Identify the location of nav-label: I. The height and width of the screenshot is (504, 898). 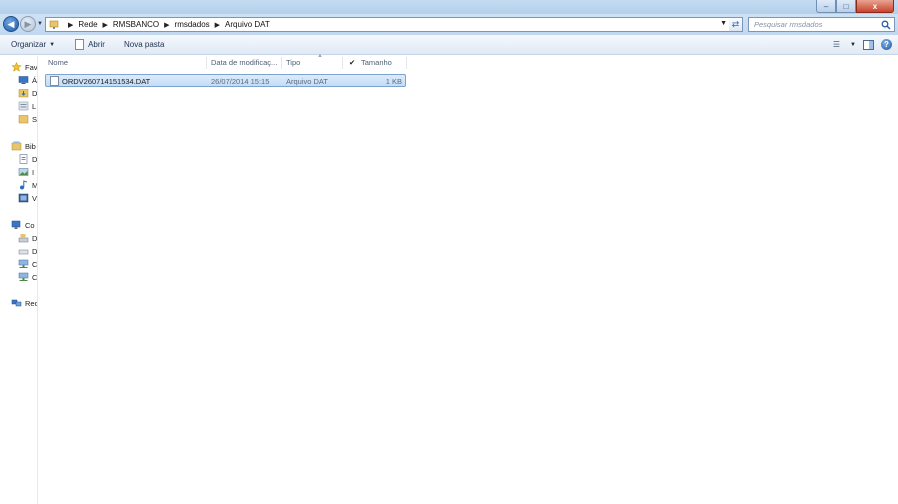
(33, 172).